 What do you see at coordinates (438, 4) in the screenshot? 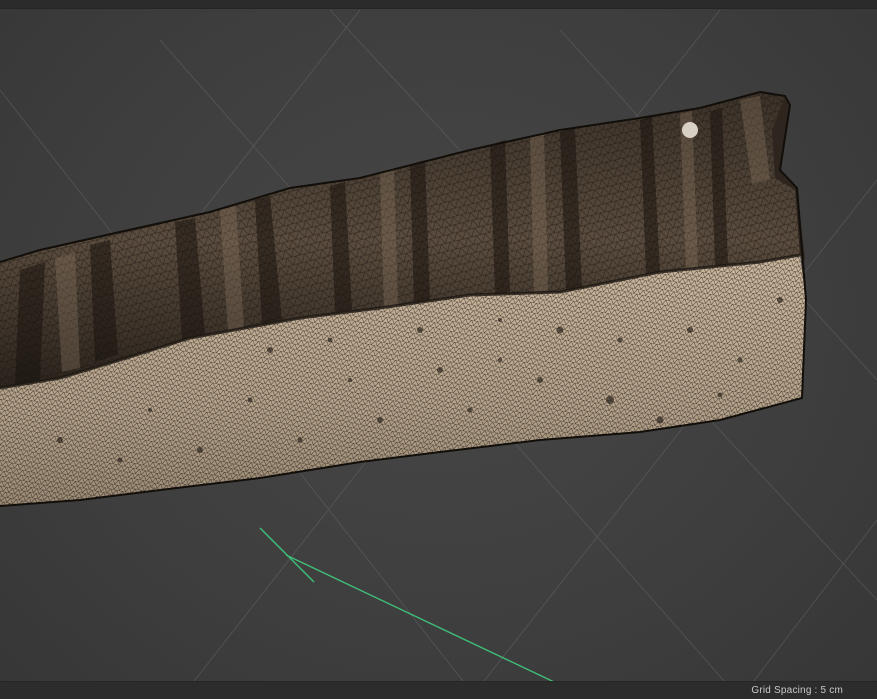
I see `viewport-top-bar` at bounding box center [438, 4].